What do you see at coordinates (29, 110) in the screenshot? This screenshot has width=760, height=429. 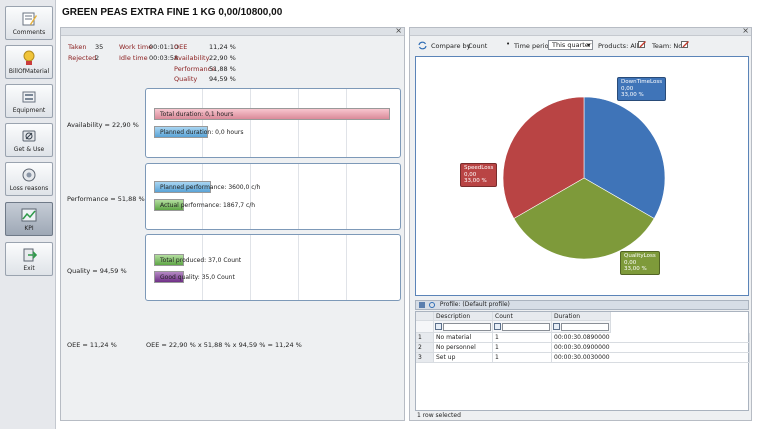 I see `sidebar-item-label: Equipment` at bounding box center [29, 110].